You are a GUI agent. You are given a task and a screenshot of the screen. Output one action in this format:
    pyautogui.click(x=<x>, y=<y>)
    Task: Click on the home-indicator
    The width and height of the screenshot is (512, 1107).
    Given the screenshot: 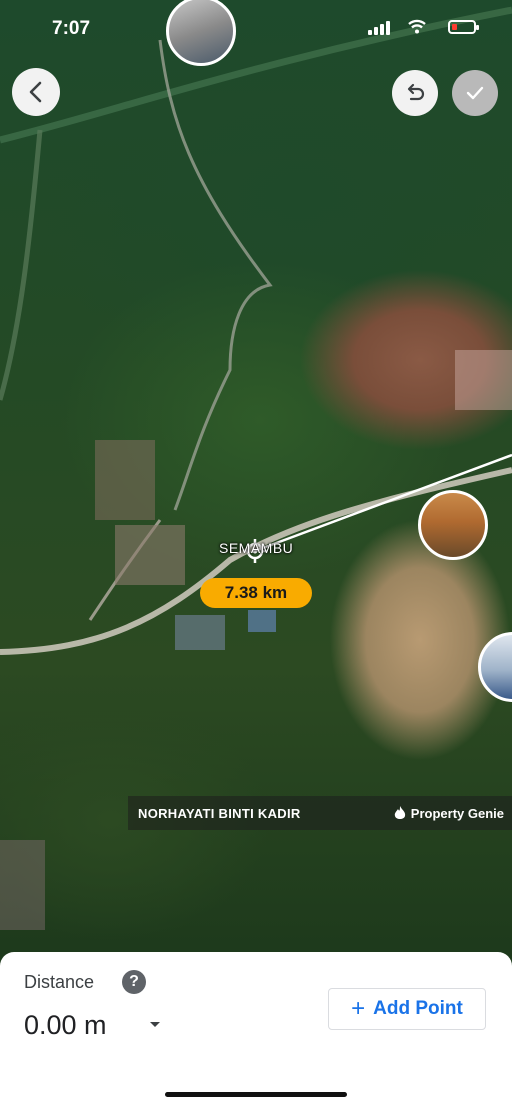 What is the action you would take?
    pyautogui.click(x=256, y=1094)
    